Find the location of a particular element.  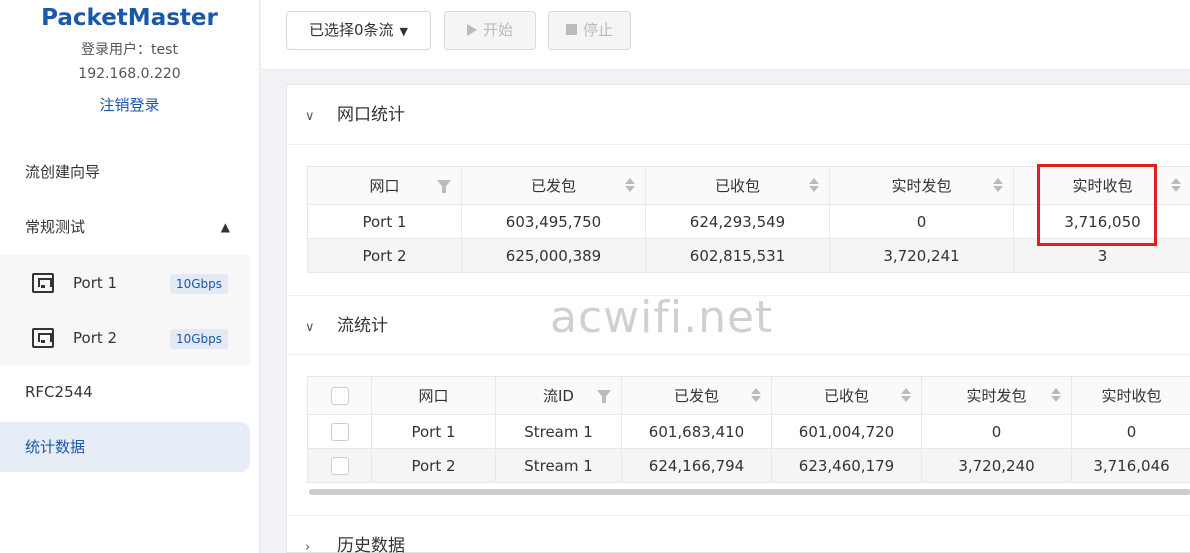

stop-icon is located at coordinates (571, 29).